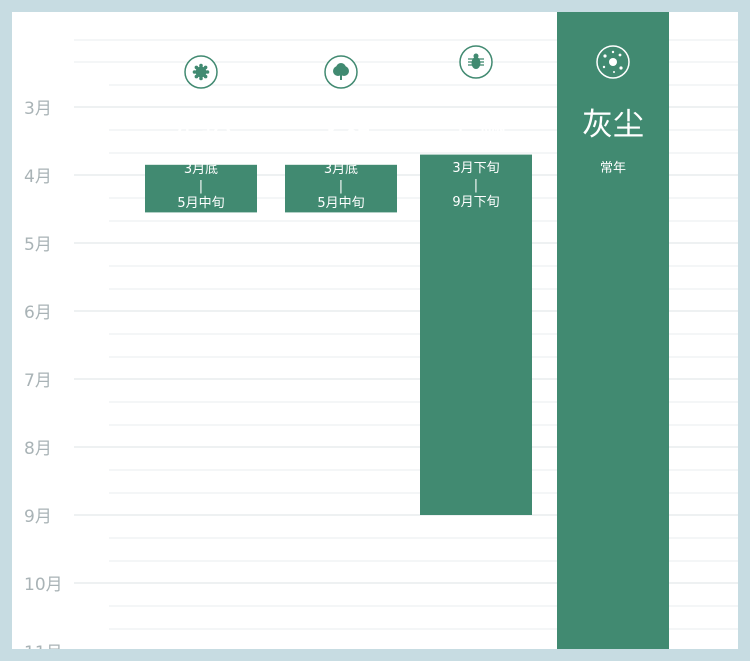  What do you see at coordinates (475, 202) in the screenshot?
I see `bar-range-text: 9月下旬` at bounding box center [475, 202].